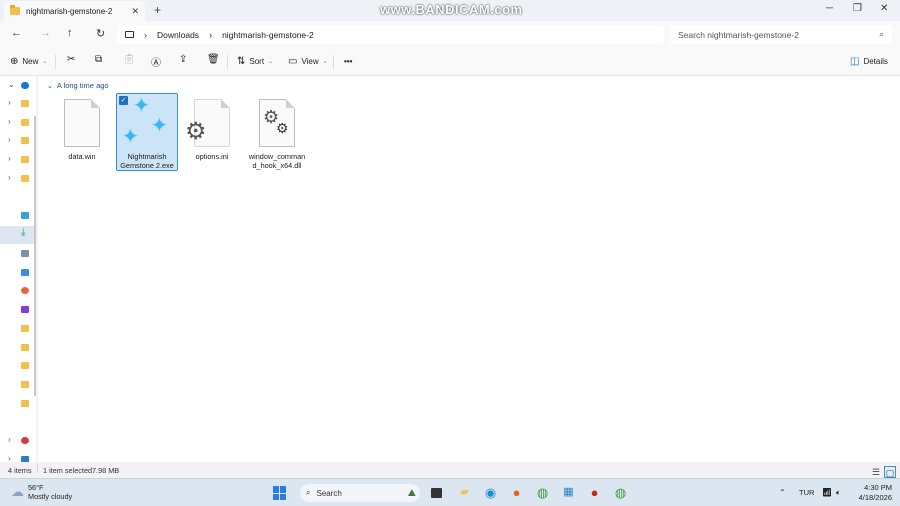 The image size is (900, 506). What do you see at coordinates (25, 215) in the screenshot?
I see `desktop-icon` at bounding box center [25, 215].